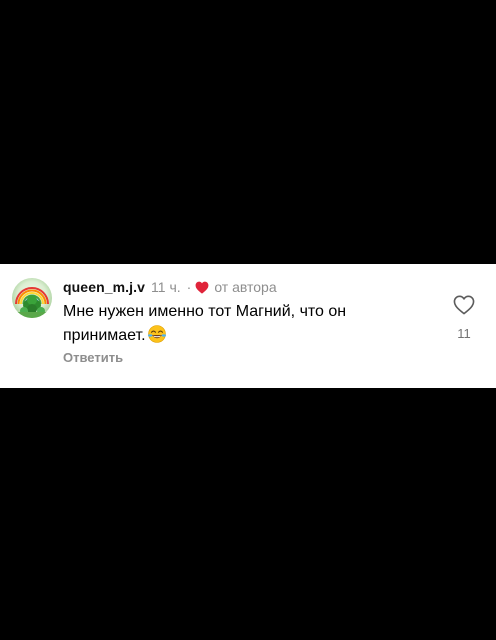 This screenshot has width=496, height=640. I want to click on heart-outline-icon, so click(464, 305).